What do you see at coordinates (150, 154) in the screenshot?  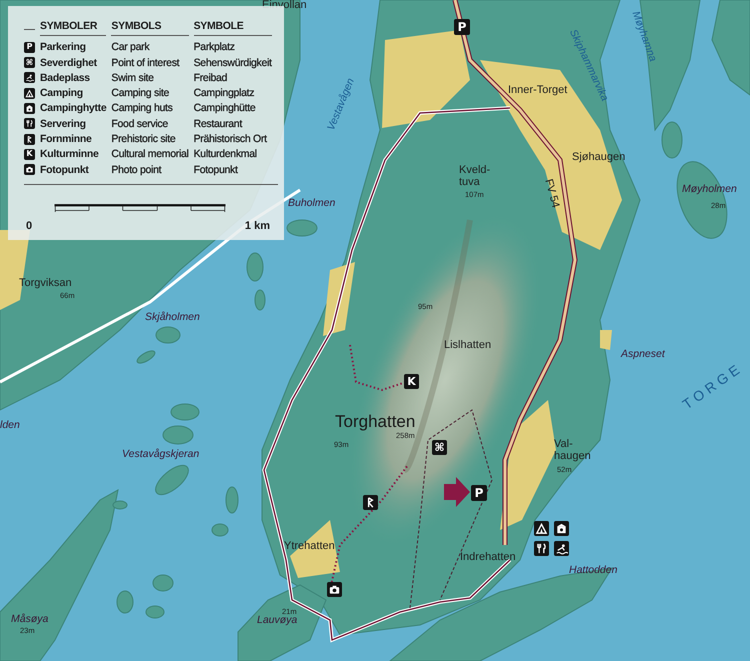 I see `legend-label: Cultural memorial` at bounding box center [150, 154].